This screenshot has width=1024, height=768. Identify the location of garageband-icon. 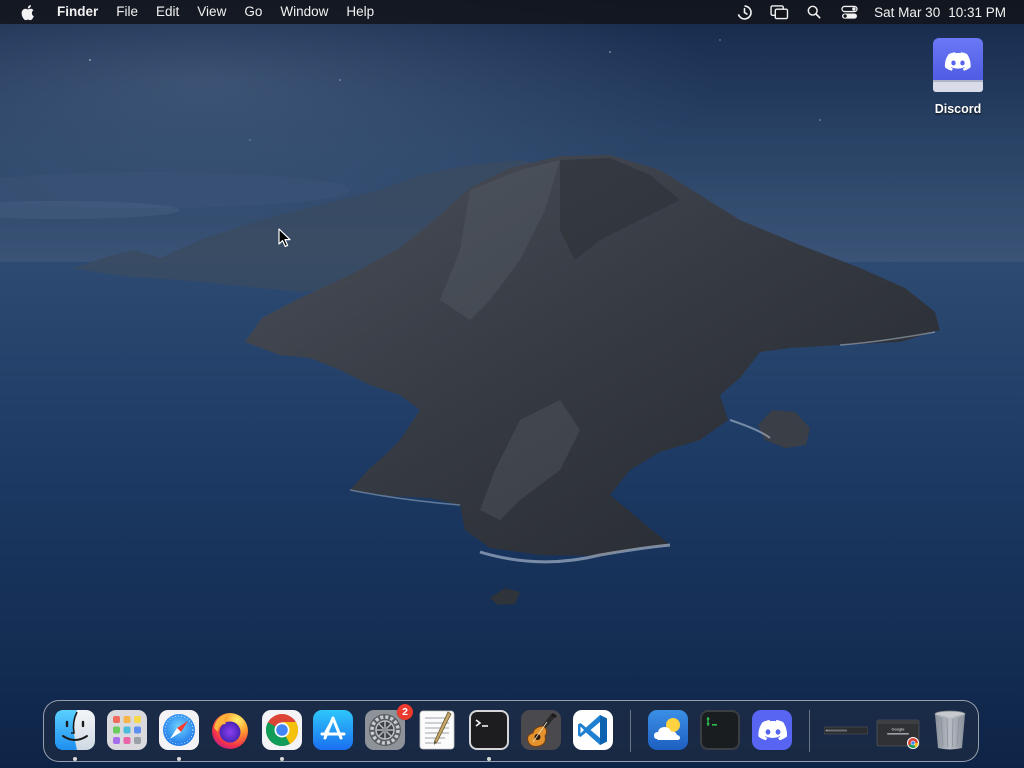
(541, 730).